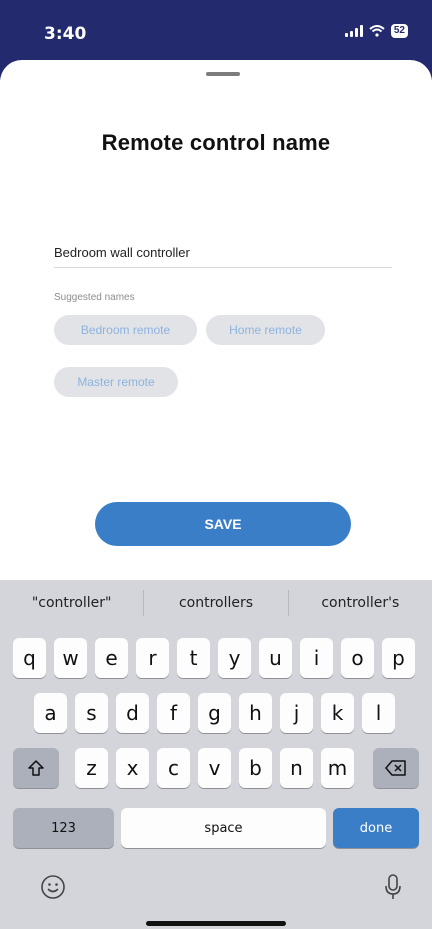 This screenshot has width=432, height=929. What do you see at coordinates (173, 713) in the screenshot?
I see `key-f: f` at bounding box center [173, 713].